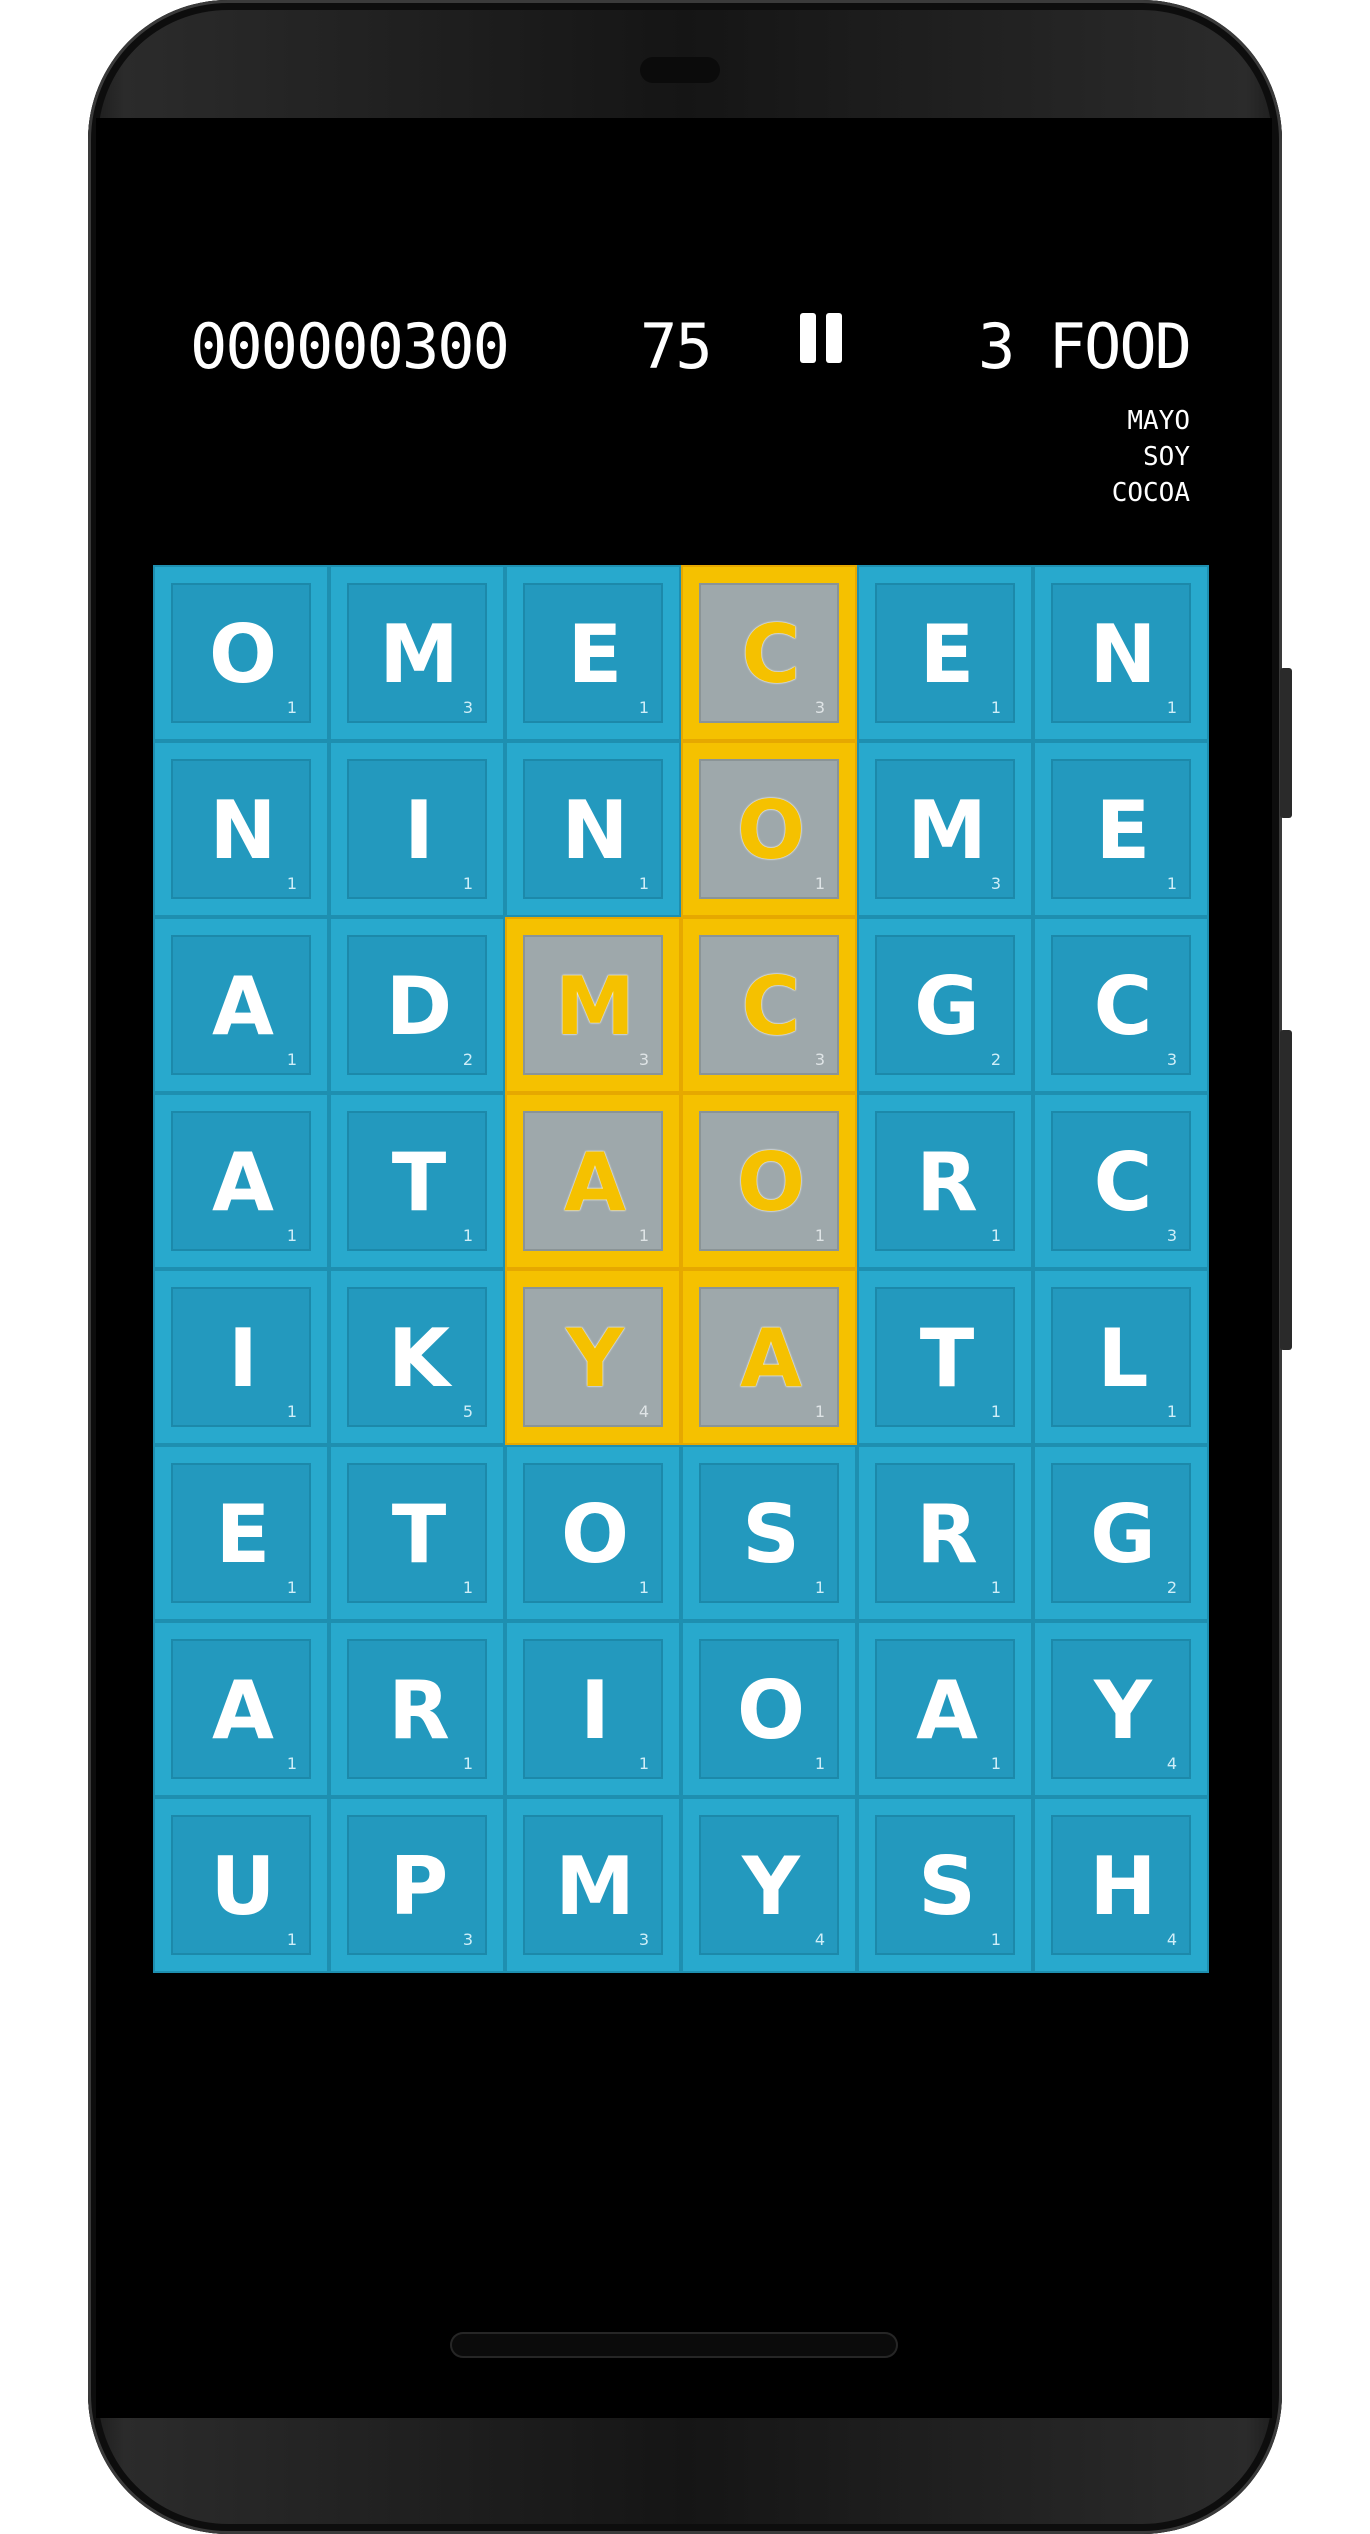 The width and height of the screenshot is (1370, 2534). Describe the element at coordinates (417, 1357) in the screenshot. I see `letter-tile: K5` at that location.